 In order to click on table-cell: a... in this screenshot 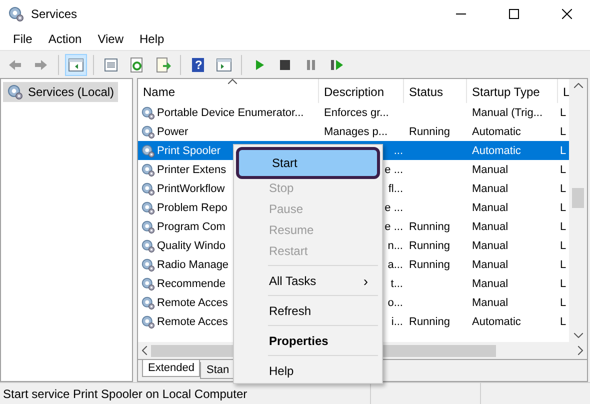, I will do `click(395, 264)`.